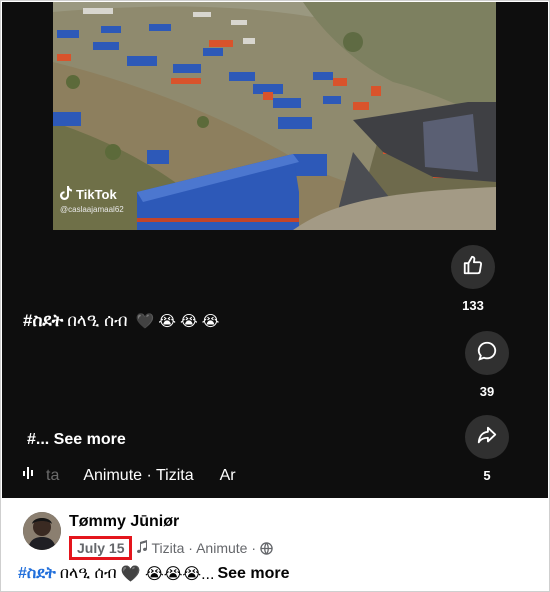 This screenshot has height=592, width=550. What do you see at coordinates (227, 475) in the screenshot?
I see `music-next: Ar` at bounding box center [227, 475].